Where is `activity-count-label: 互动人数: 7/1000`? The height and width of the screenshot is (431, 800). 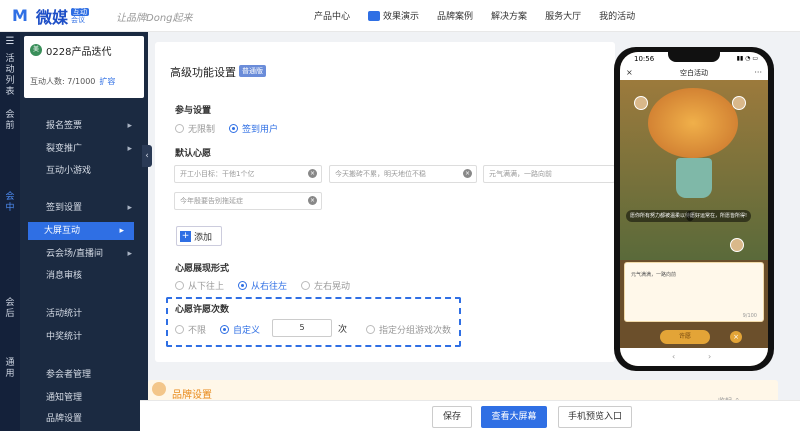 activity-count-label: 互动人数: 7/1000 is located at coordinates (63, 81).